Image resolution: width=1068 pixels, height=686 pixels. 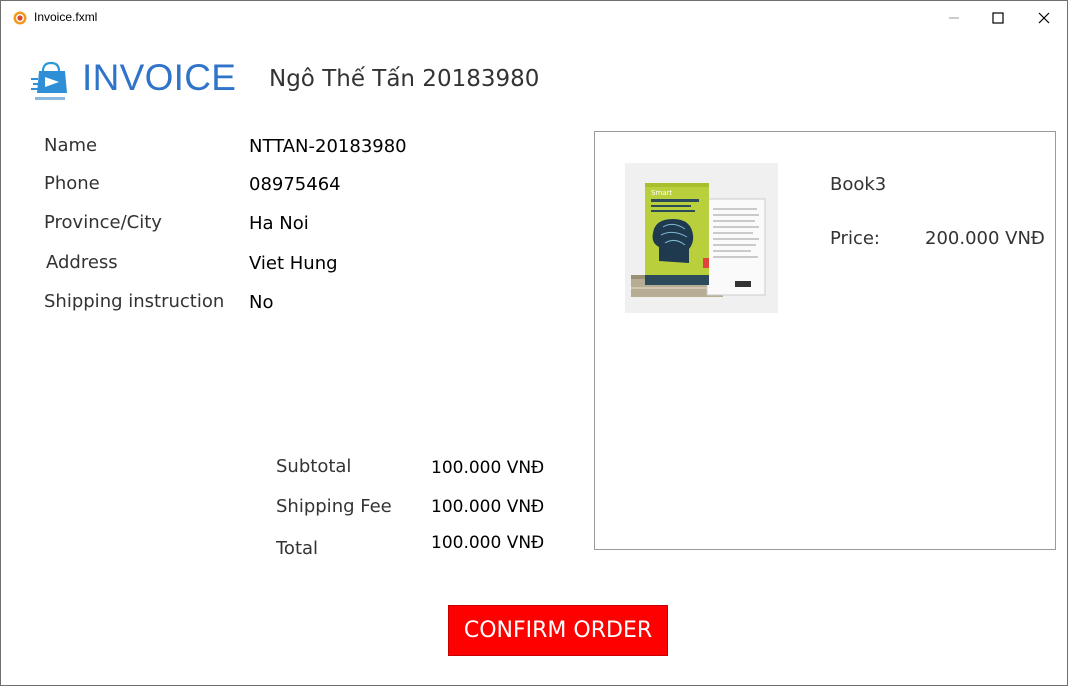 What do you see at coordinates (261, 302) in the screenshot?
I see `shipping-instruction-value: No` at bounding box center [261, 302].